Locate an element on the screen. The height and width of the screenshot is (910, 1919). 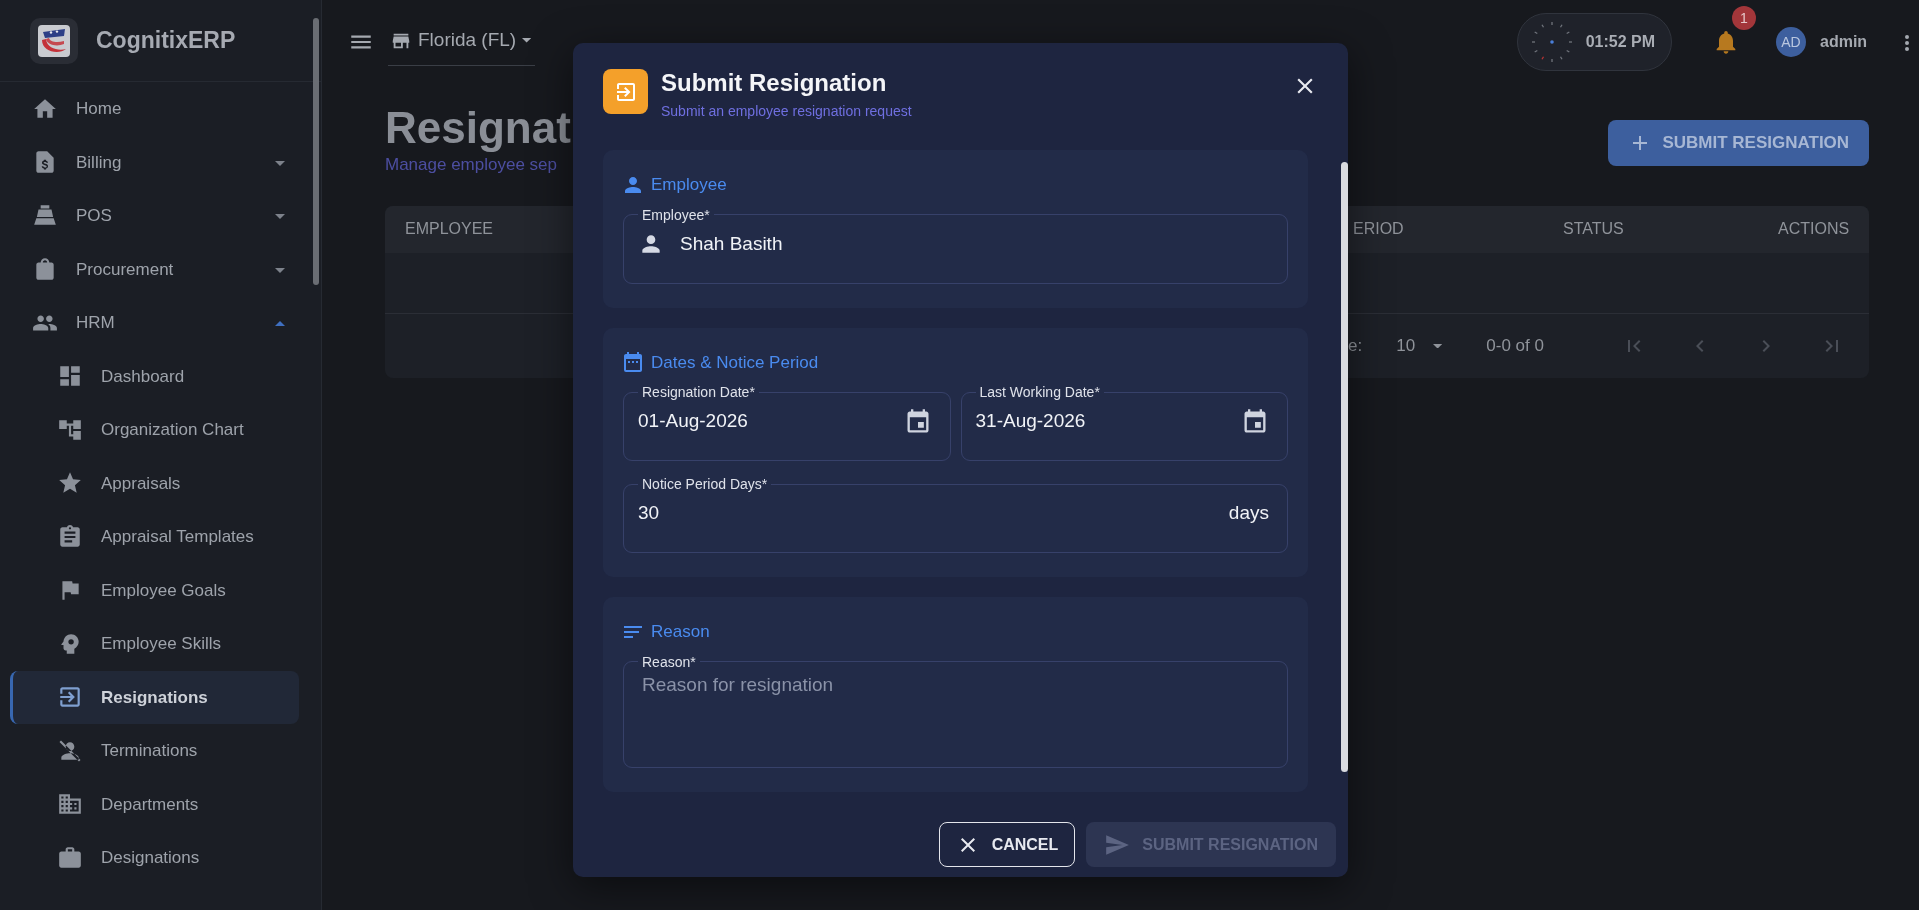
text-input: 31-Aug-2026 is located at coordinates (1100, 421).